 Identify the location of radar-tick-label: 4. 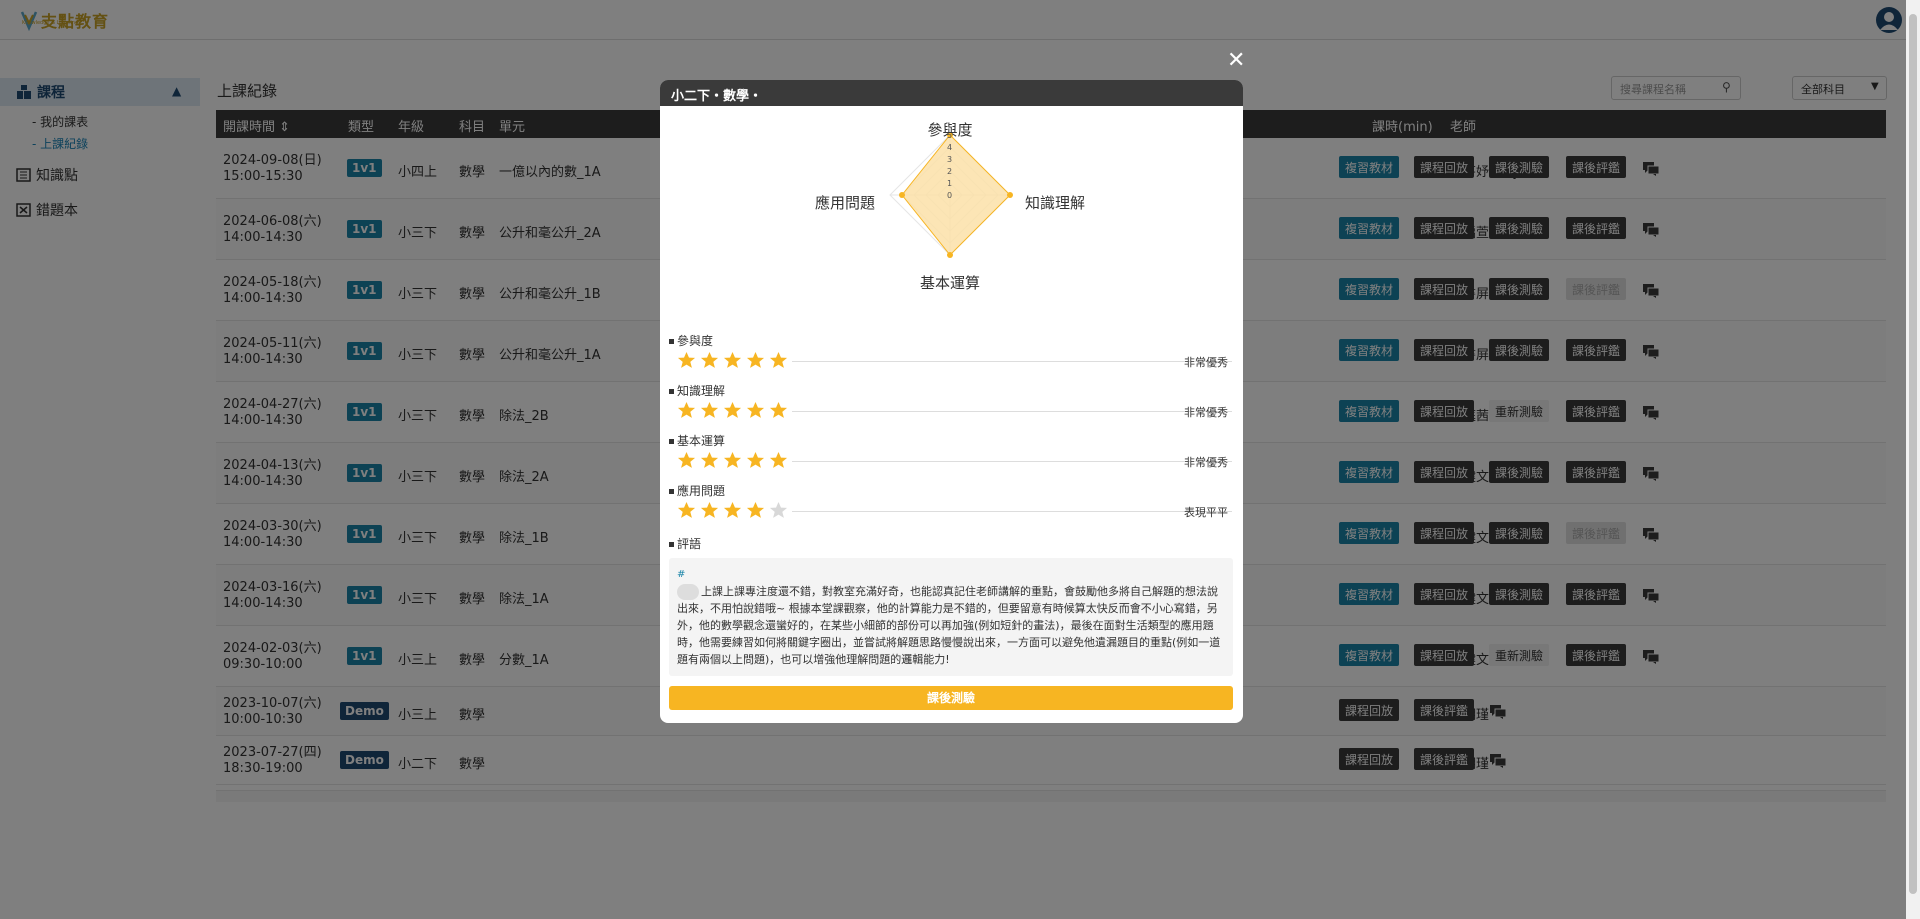
(949, 147).